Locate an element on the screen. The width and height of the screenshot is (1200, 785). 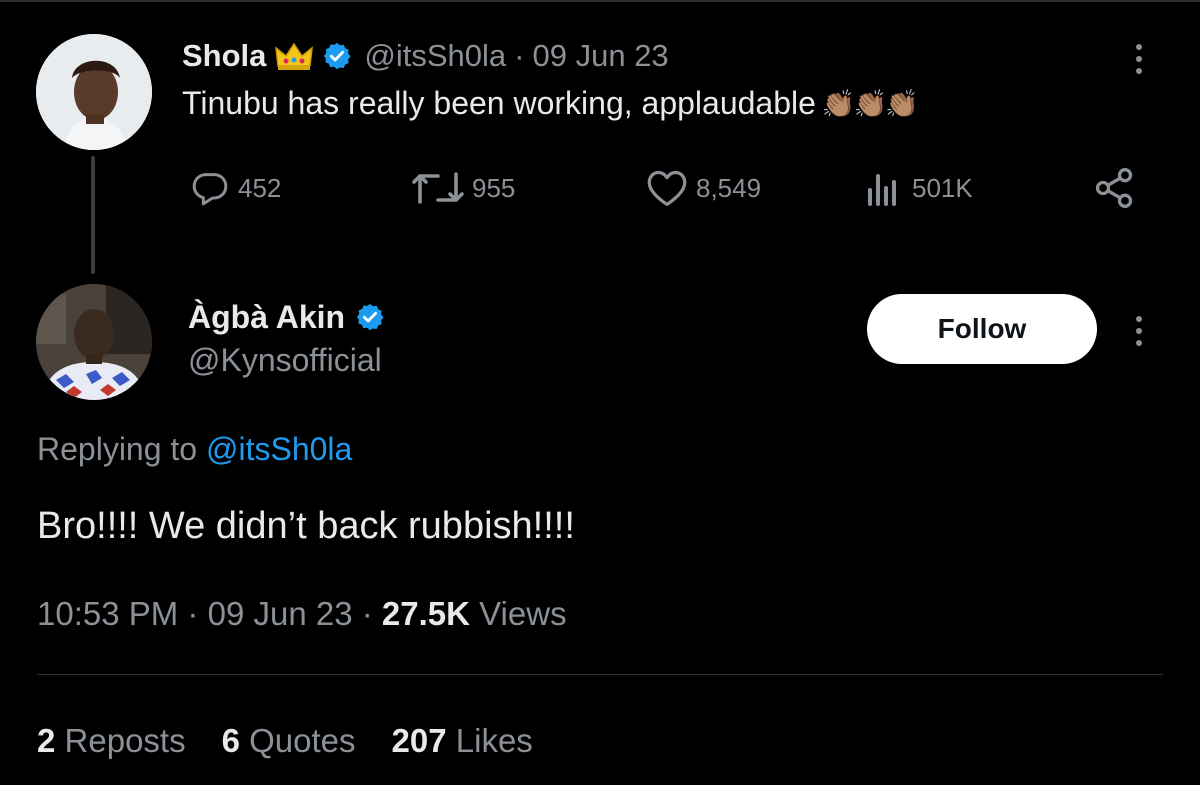
tweet-views-count: 27.5K is located at coordinates (425, 613).